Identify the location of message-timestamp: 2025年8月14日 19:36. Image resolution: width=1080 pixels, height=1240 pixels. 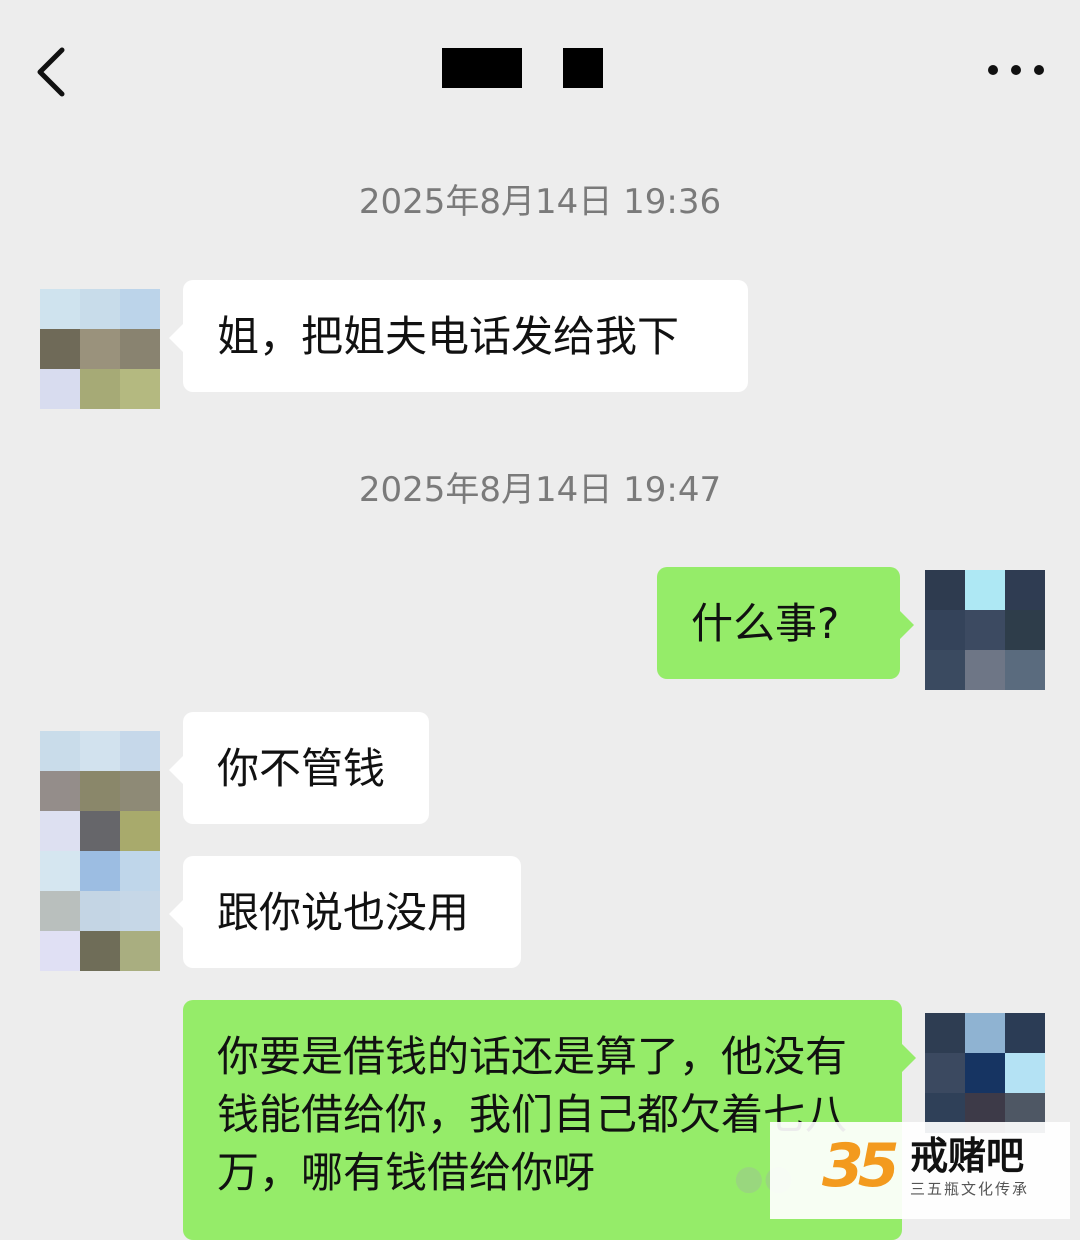
(540, 202).